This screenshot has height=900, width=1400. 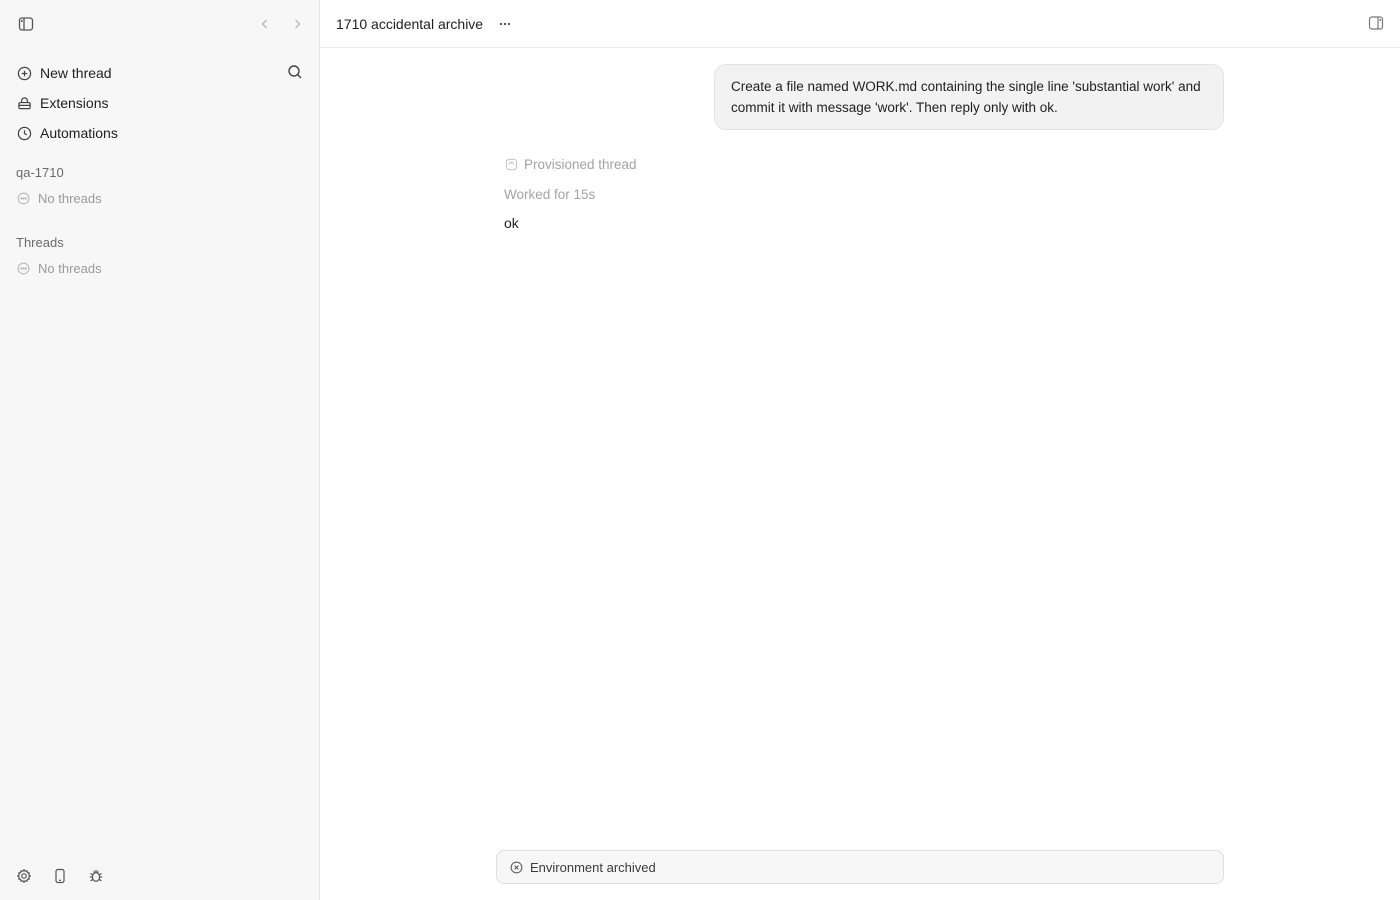 What do you see at coordinates (74, 103) in the screenshot?
I see `sidebar-item-label: Extensions` at bounding box center [74, 103].